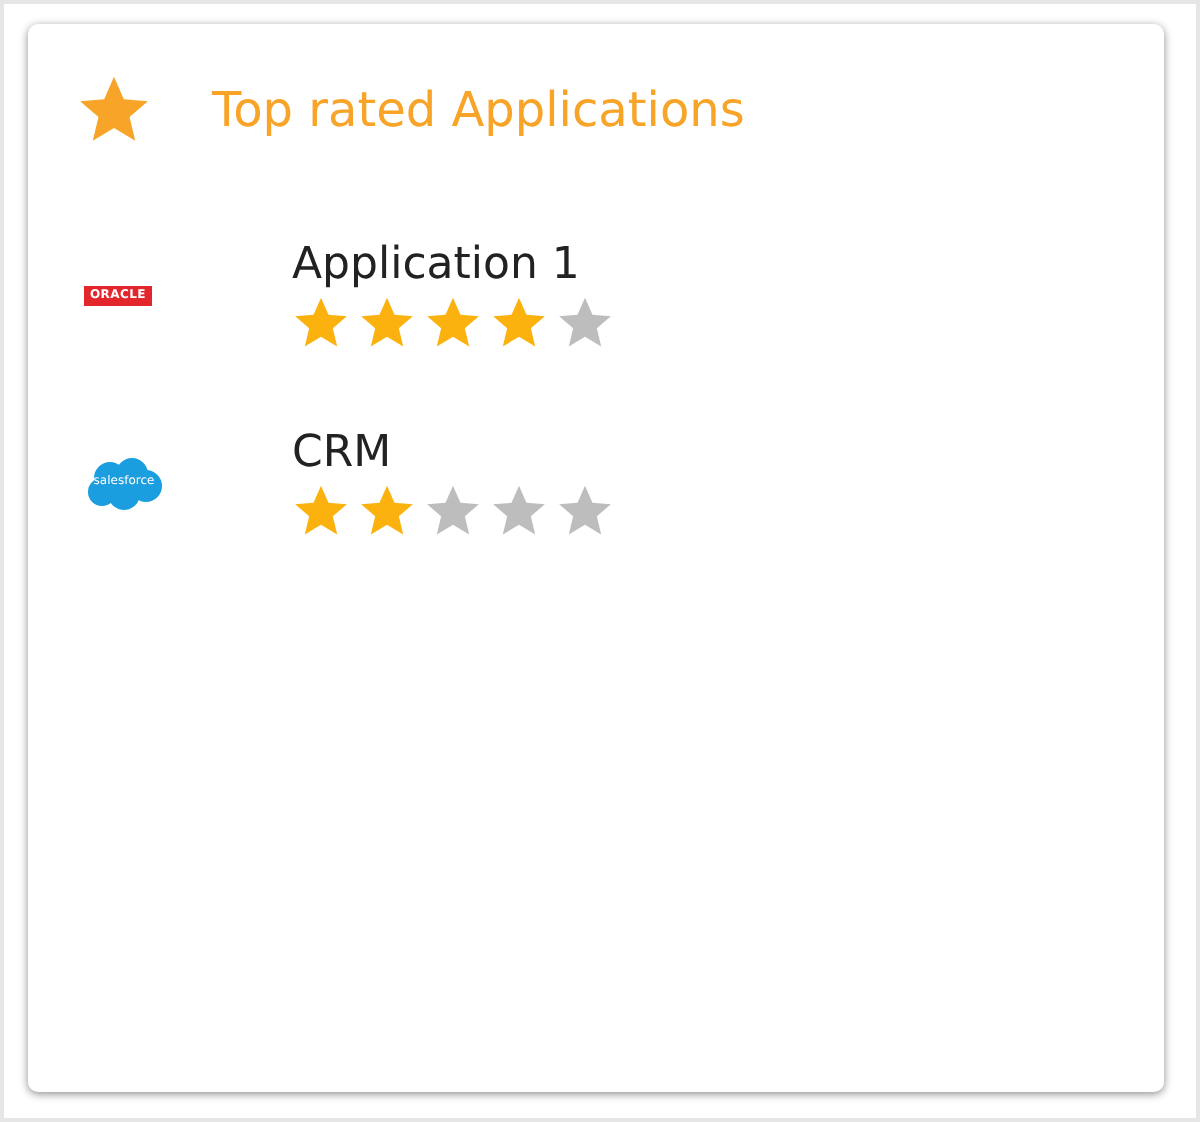  Describe the element at coordinates (343, 453) in the screenshot. I see `application-name: CRM` at that location.